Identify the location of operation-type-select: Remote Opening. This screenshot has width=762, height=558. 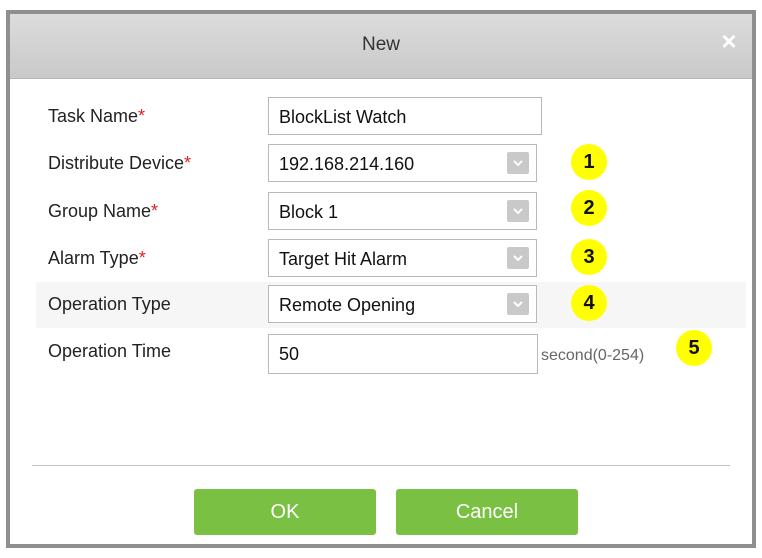
(402, 304).